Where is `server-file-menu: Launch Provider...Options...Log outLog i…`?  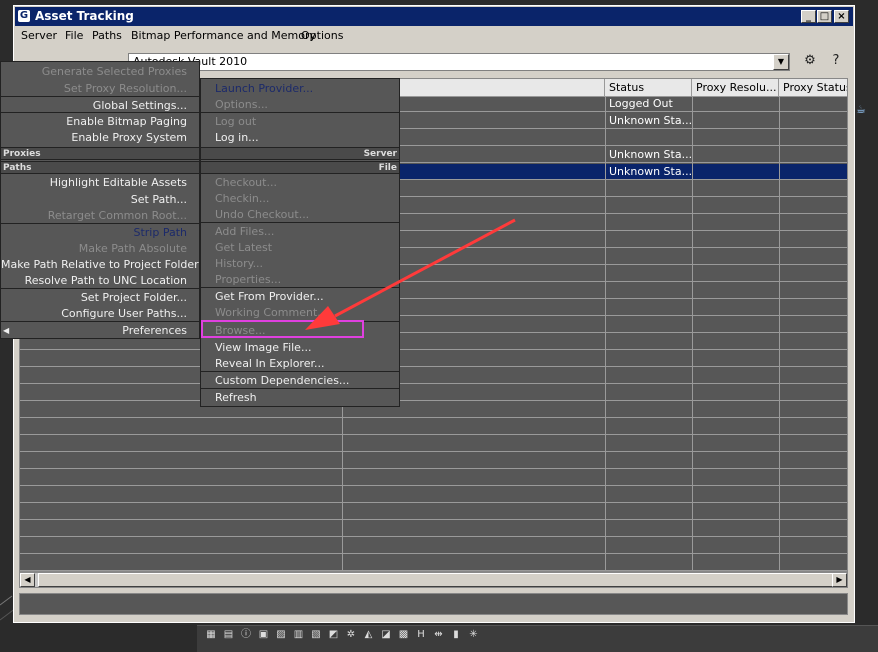
server-file-menu: Launch Provider...Options...Log outLog i… is located at coordinates (300, 242).